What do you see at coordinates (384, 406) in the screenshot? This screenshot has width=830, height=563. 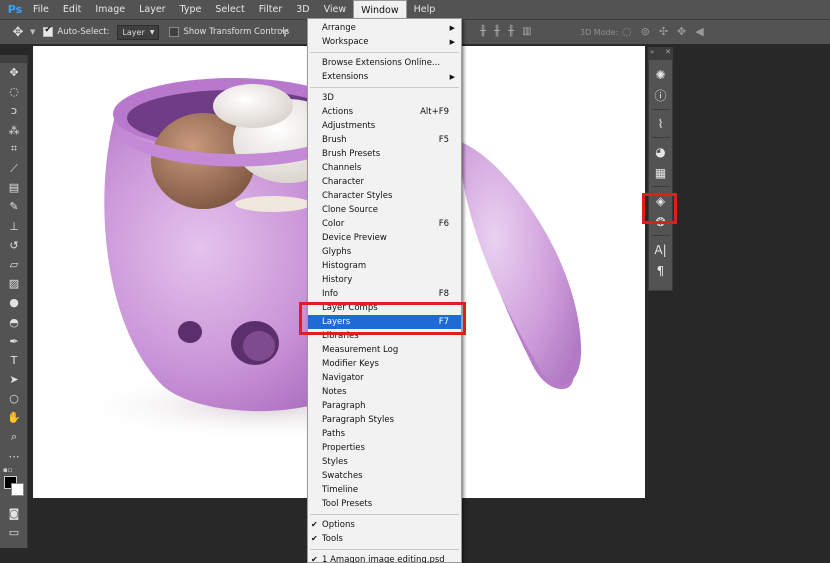 I see `menu-item-paragraph: Paragraph` at bounding box center [384, 406].